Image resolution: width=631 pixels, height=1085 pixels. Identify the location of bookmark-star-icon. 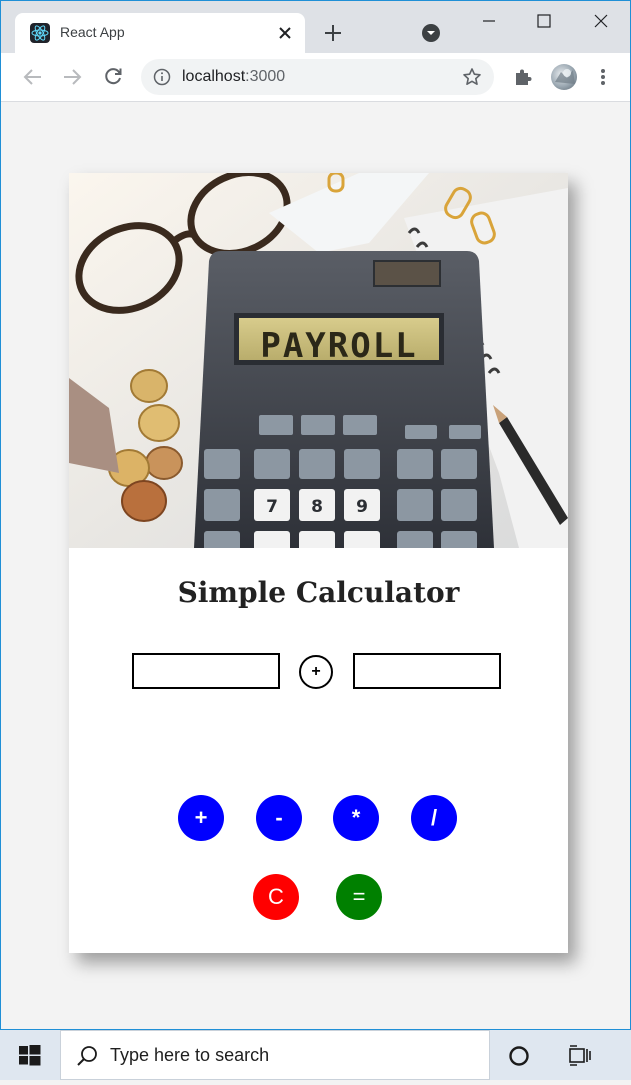
(472, 77).